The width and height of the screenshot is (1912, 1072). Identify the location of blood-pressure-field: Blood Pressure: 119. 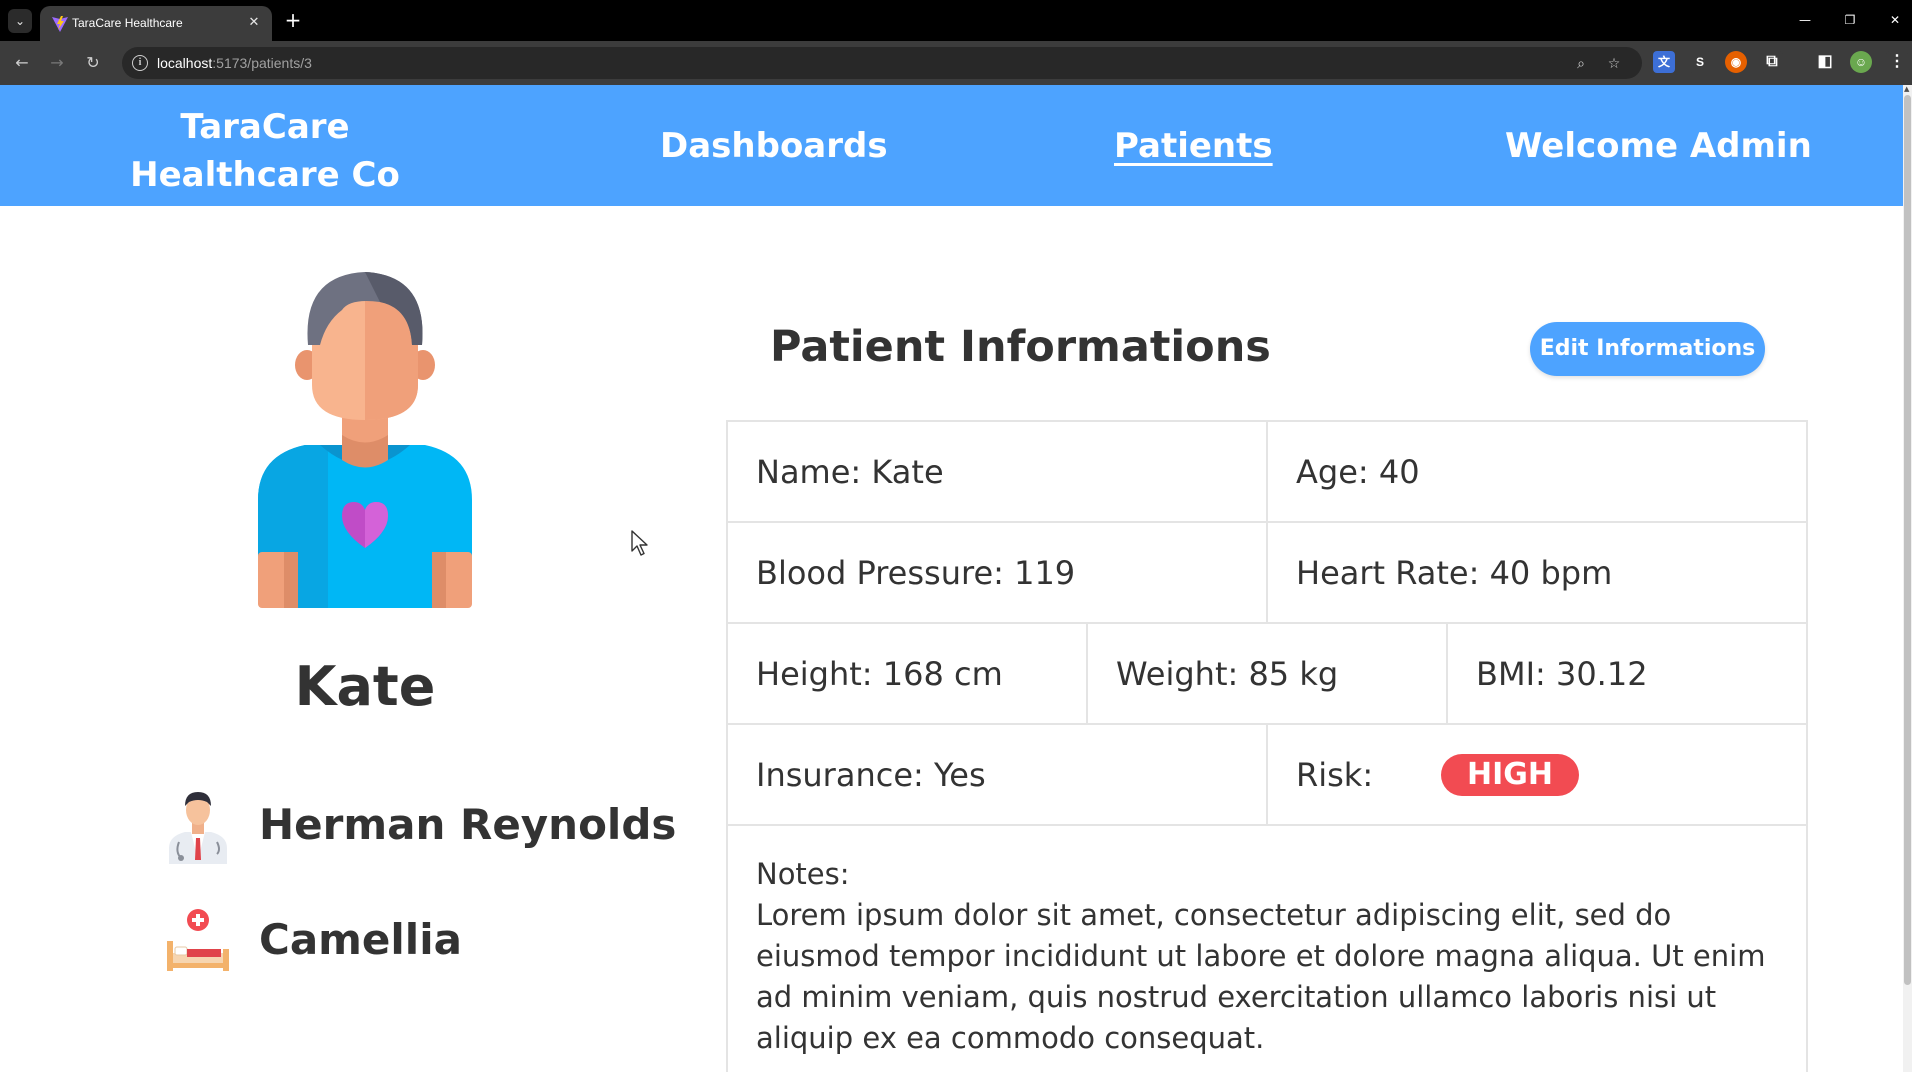
(998, 572).